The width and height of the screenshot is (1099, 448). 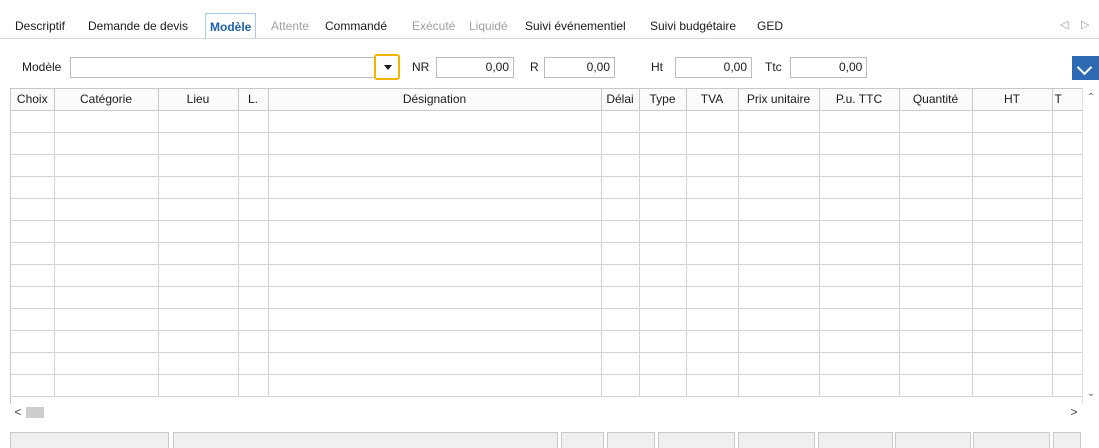 What do you see at coordinates (1091, 394) in the screenshot?
I see `scroll-down-icon: ⌄` at bounding box center [1091, 394].